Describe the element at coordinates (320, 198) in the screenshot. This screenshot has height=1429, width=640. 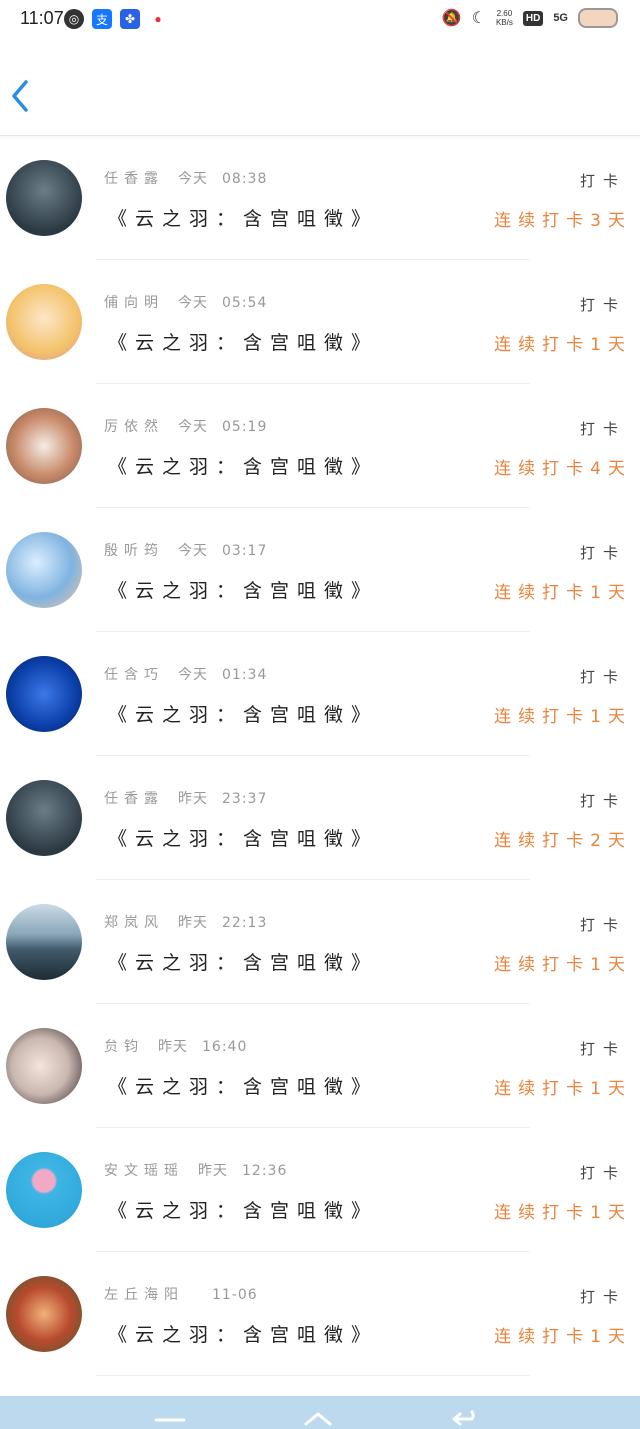
I see `list-item: 任香露 今天 08:38 《云之羽：含宫咀徵》 打卡 连续打卡3天` at that location.